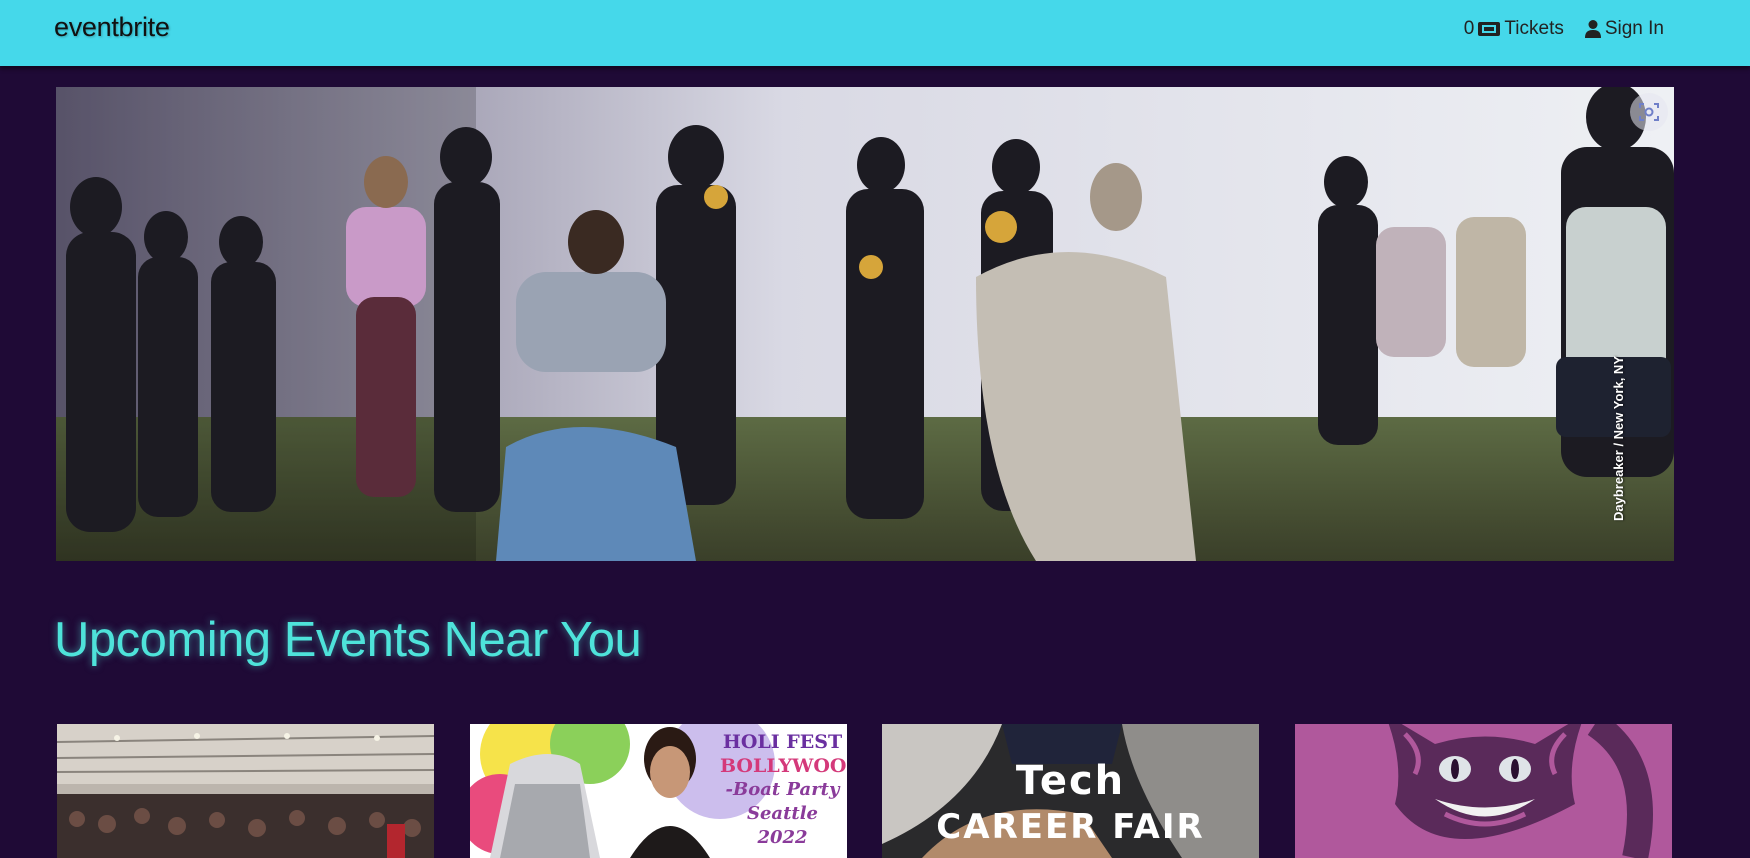  What do you see at coordinates (782, 742) in the screenshot?
I see `poster-line-1: HOLI FEST` at bounding box center [782, 742].